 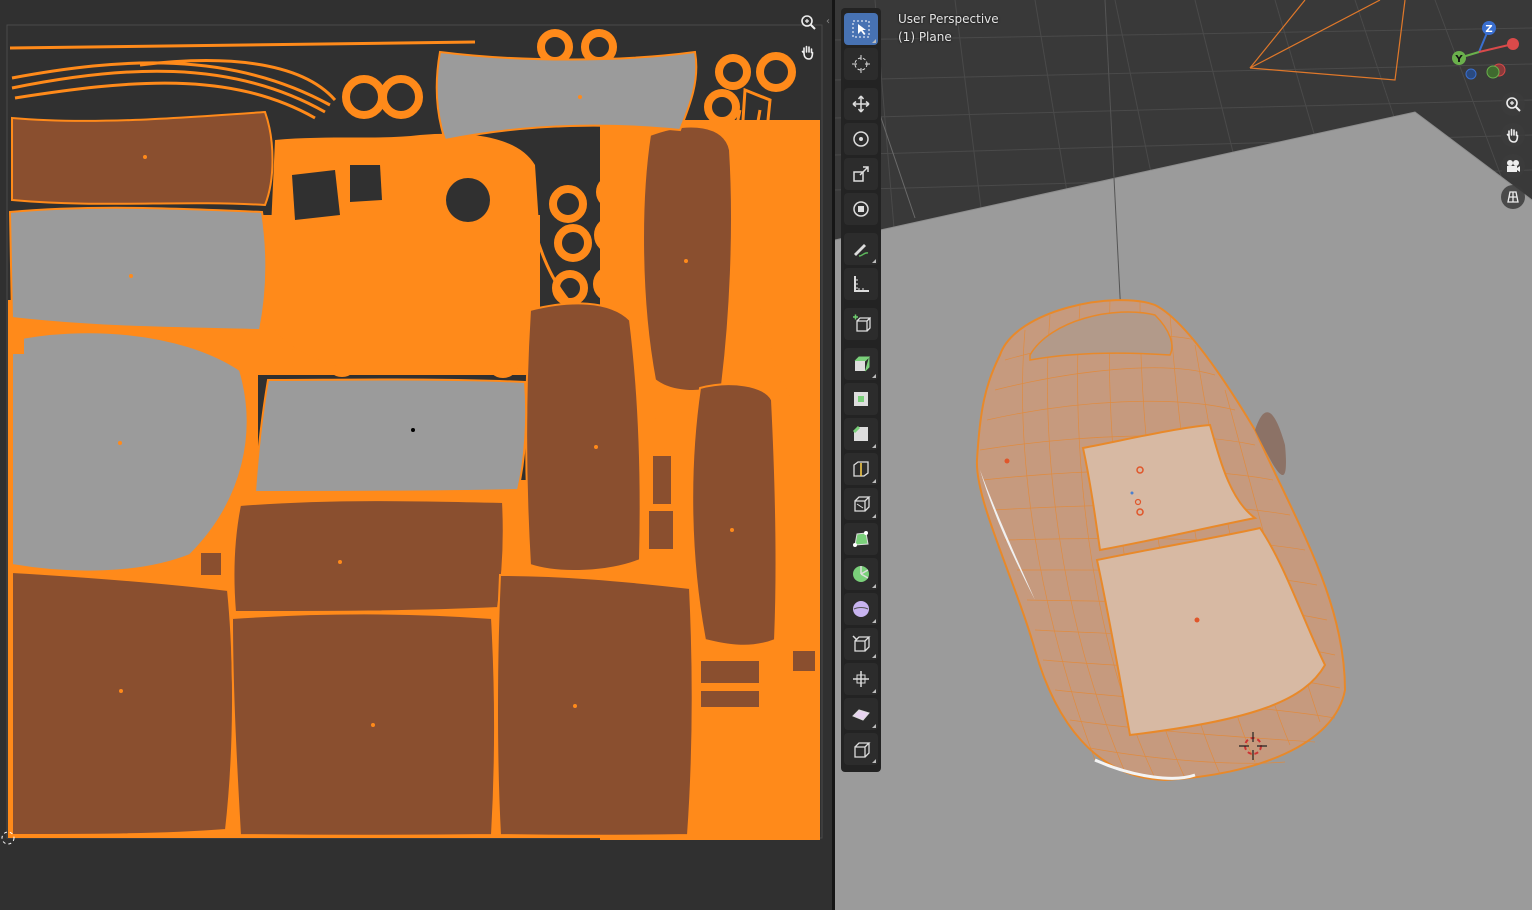 What do you see at coordinates (1513, 166) in the screenshot?
I see `camera-icon` at bounding box center [1513, 166].